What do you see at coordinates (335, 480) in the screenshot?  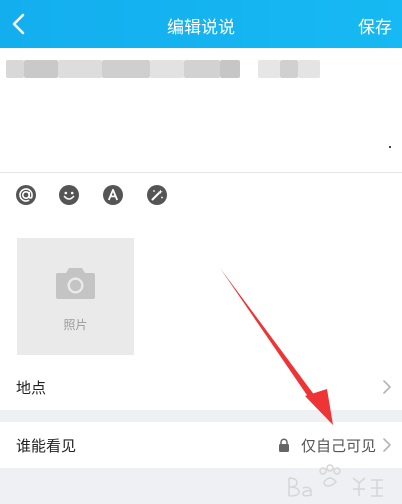 I see `baidu-logo-watermark` at bounding box center [335, 480].